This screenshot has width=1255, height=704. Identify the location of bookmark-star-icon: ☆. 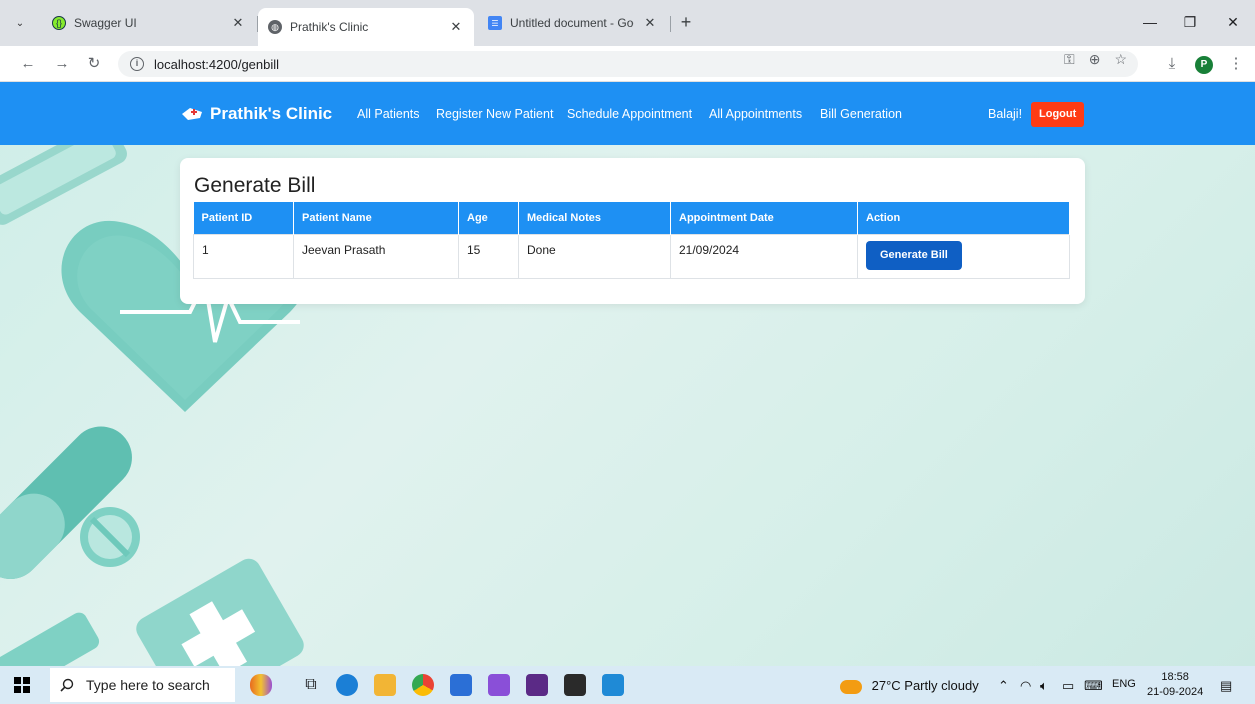
(1120, 59).